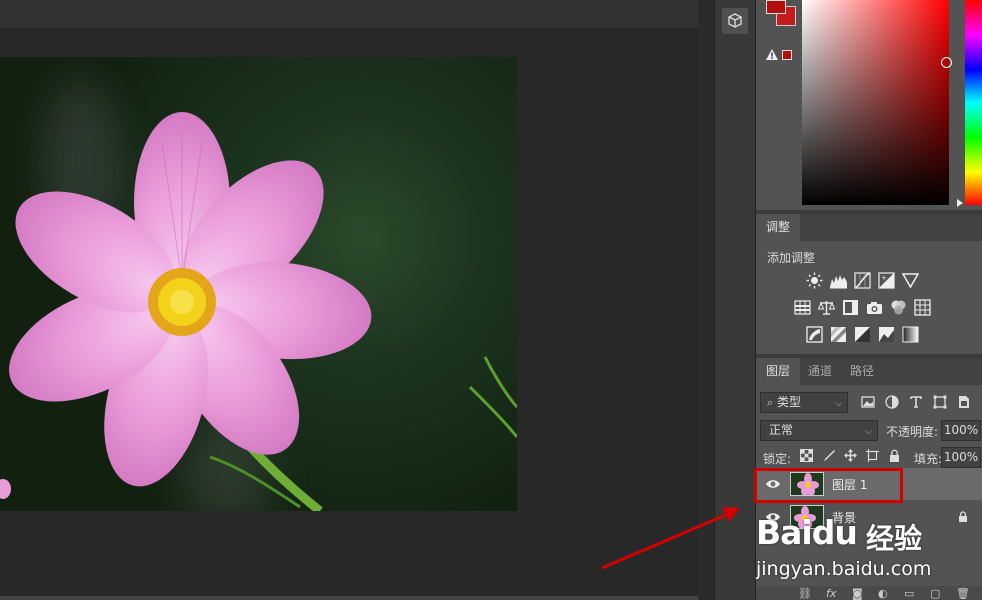  I want to click on new-group-icon: ▭, so click(909, 593).